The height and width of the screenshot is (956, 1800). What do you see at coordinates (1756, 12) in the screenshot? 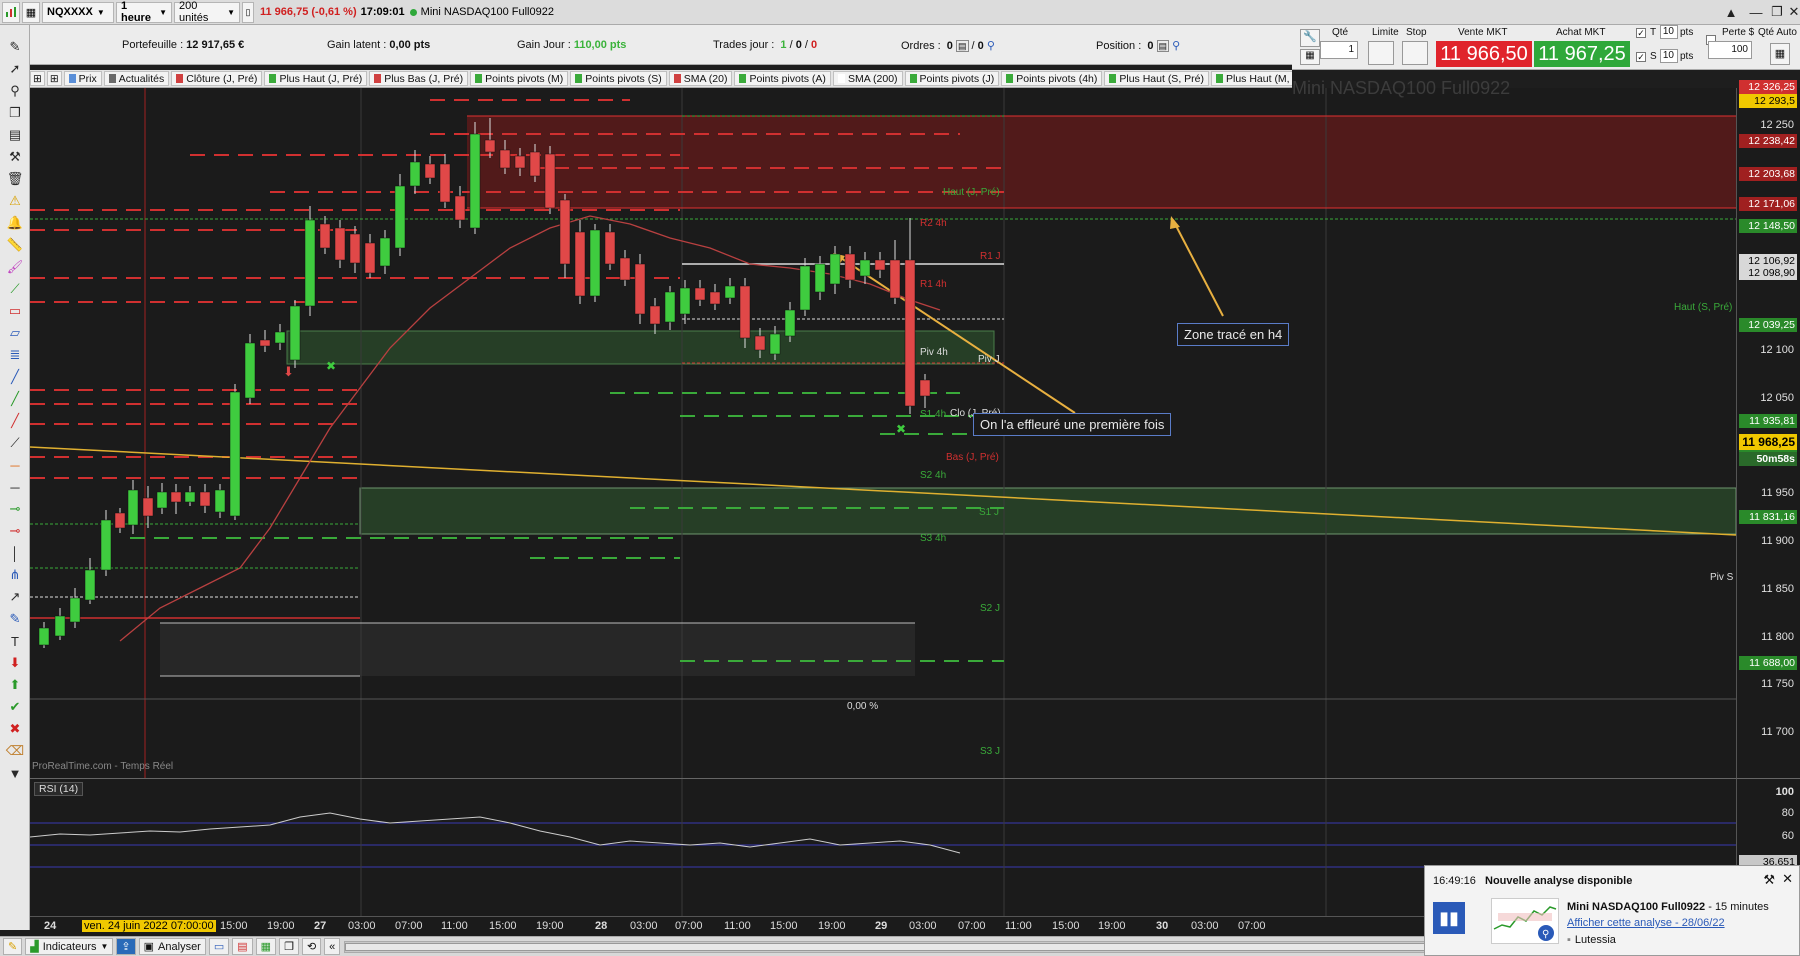
I see `minimize-icon: —` at bounding box center [1756, 12].